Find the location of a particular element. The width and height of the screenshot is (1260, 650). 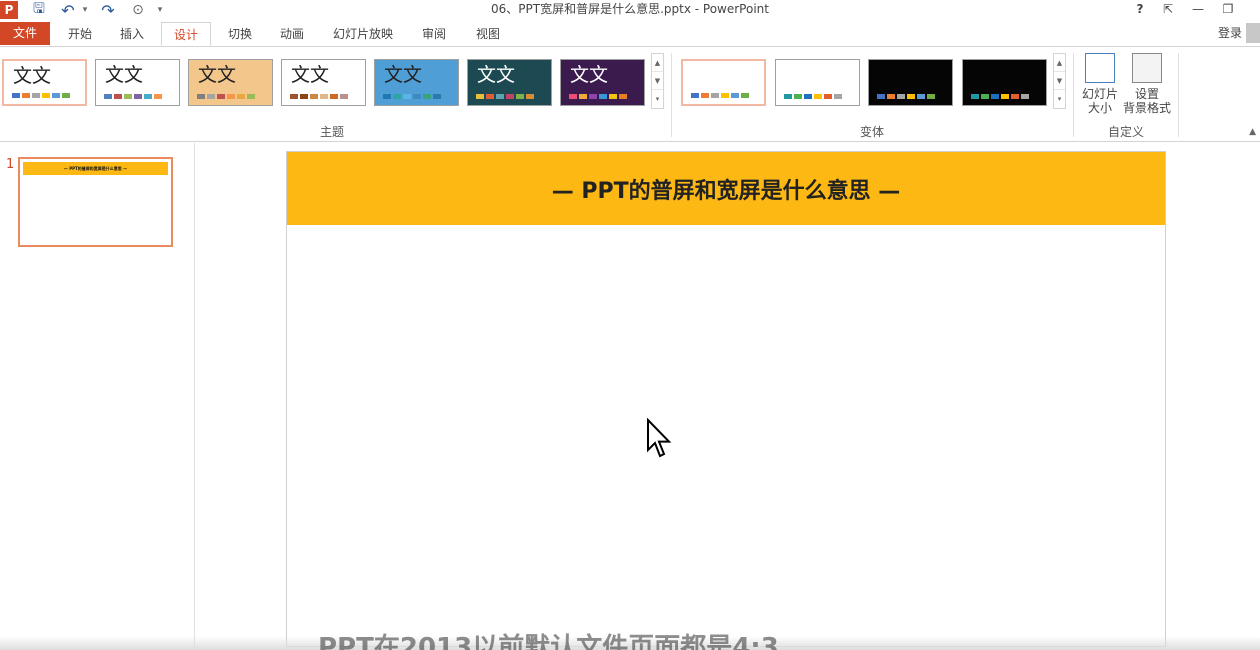

theme-option-4: 文文 is located at coordinates (323, 82).